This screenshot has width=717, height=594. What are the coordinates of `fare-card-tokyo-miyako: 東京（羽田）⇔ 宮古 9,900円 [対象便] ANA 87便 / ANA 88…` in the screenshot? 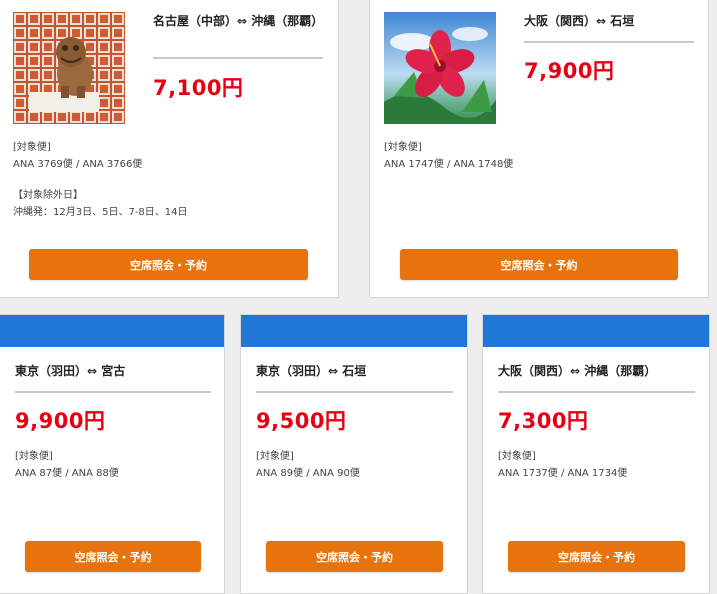 It's located at (112, 454).